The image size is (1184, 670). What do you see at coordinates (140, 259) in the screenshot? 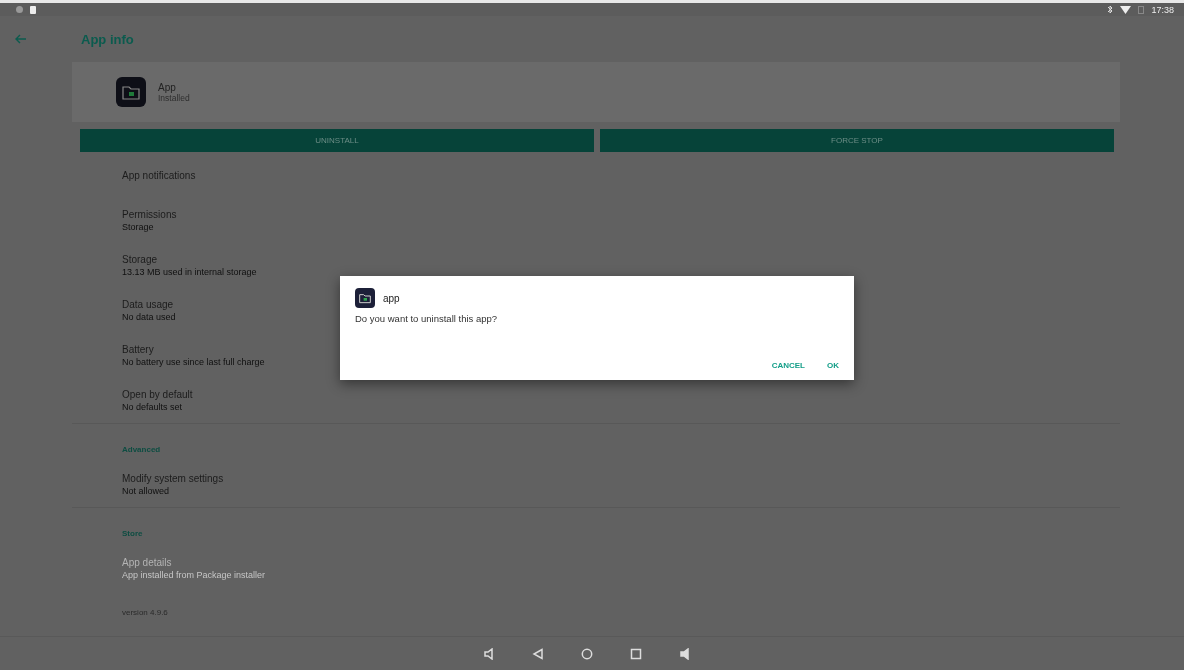
I see `item-title: Storage` at bounding box center [140, 259].